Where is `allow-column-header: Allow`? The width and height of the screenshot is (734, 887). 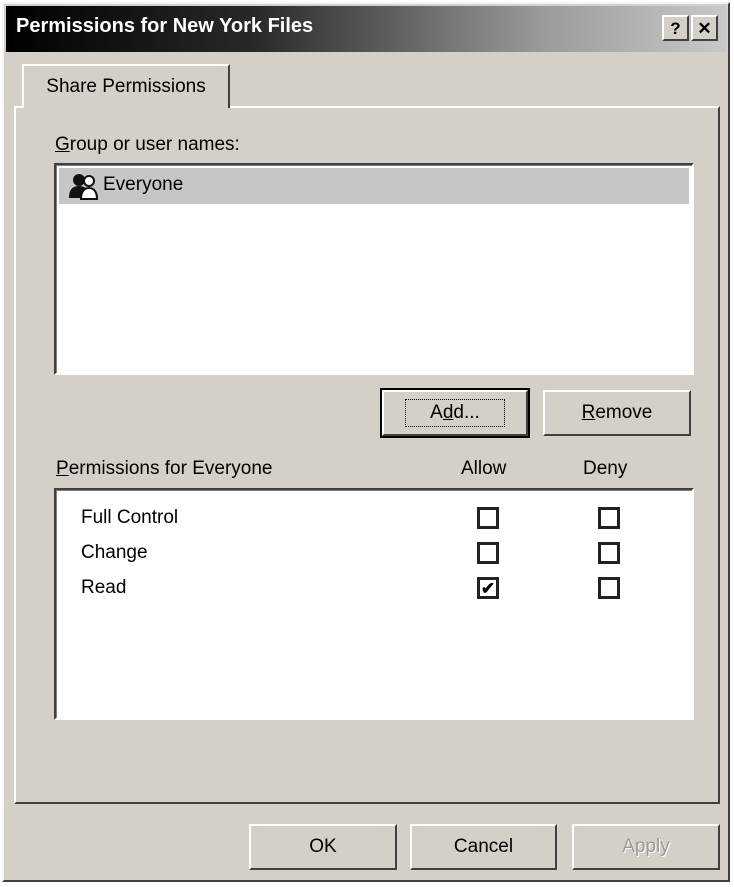
allow-column-header: Allow is located at coordinates (484, 468).